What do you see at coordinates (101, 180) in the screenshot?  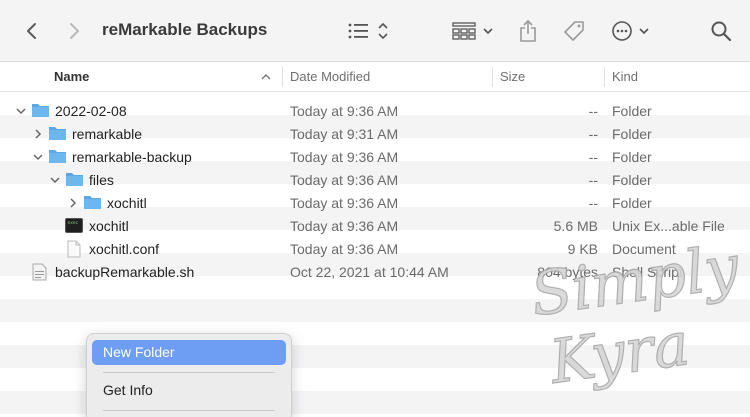 I see `file-name: files` at bounding box center [101, 180].